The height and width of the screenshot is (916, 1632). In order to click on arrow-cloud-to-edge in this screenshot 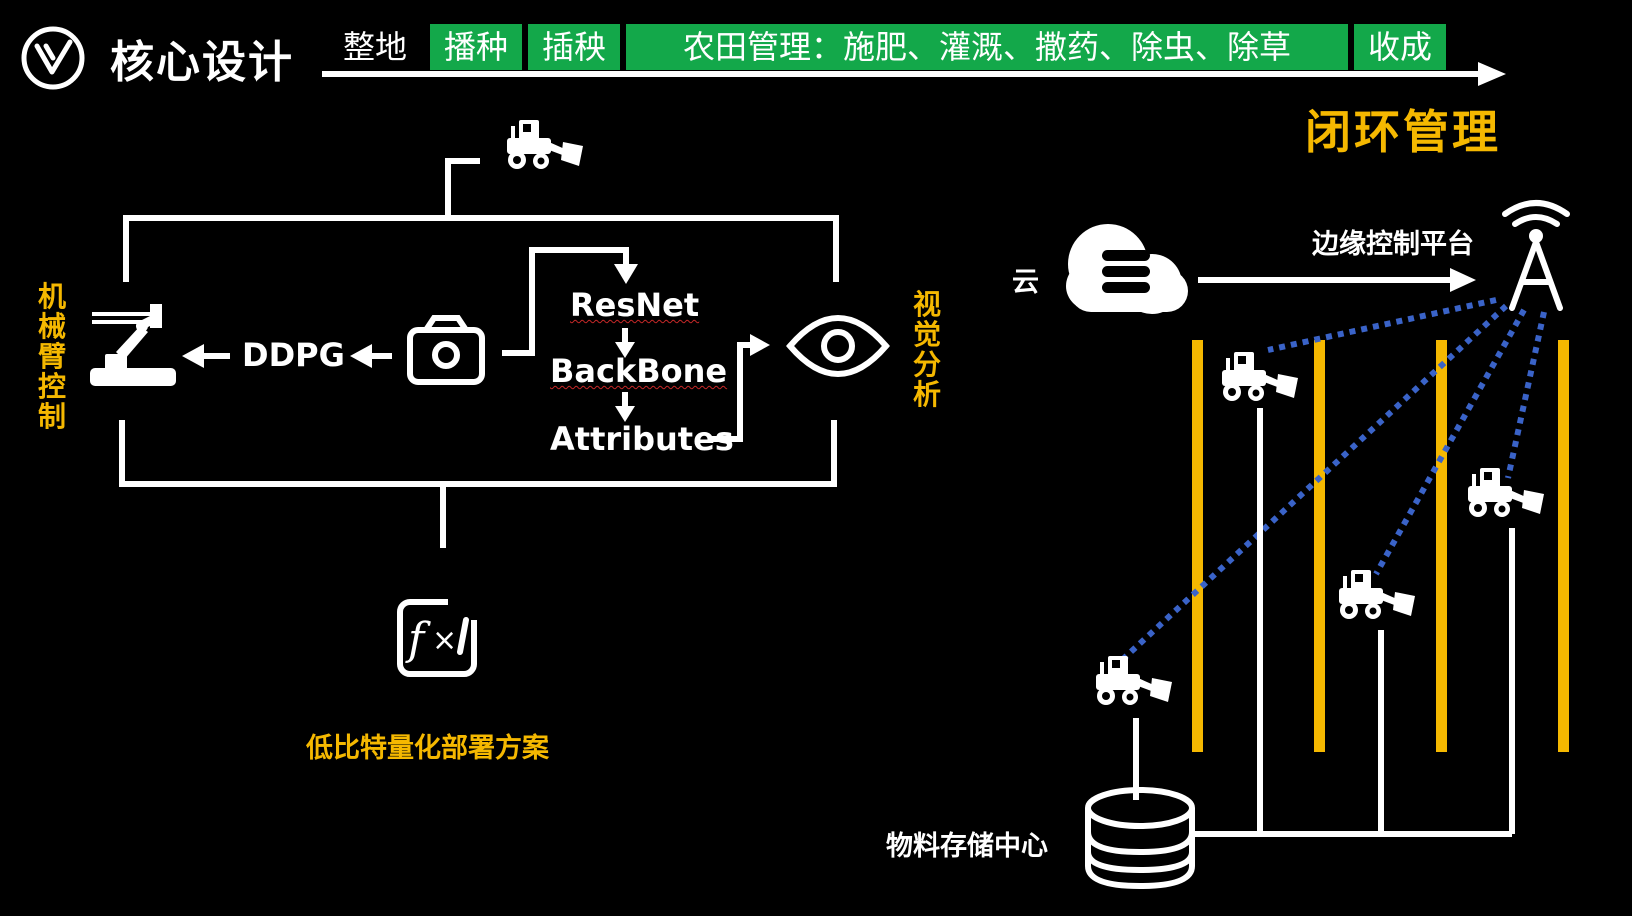, I will do `click(1337, 280)`.